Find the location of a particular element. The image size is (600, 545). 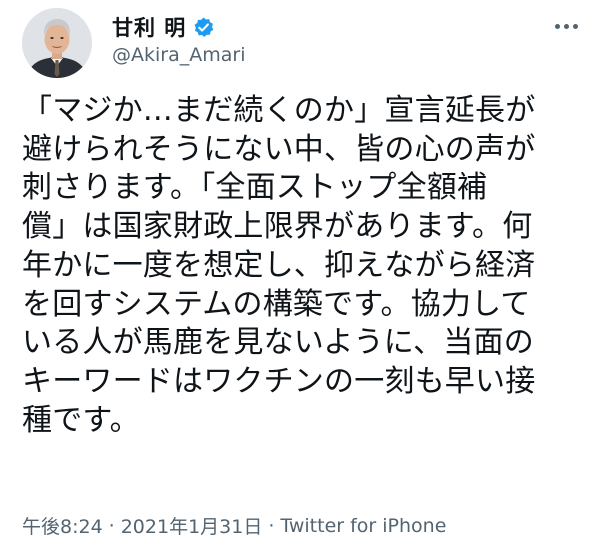

author-name-row: 甘利 明 is located at coordinates (178, 27).